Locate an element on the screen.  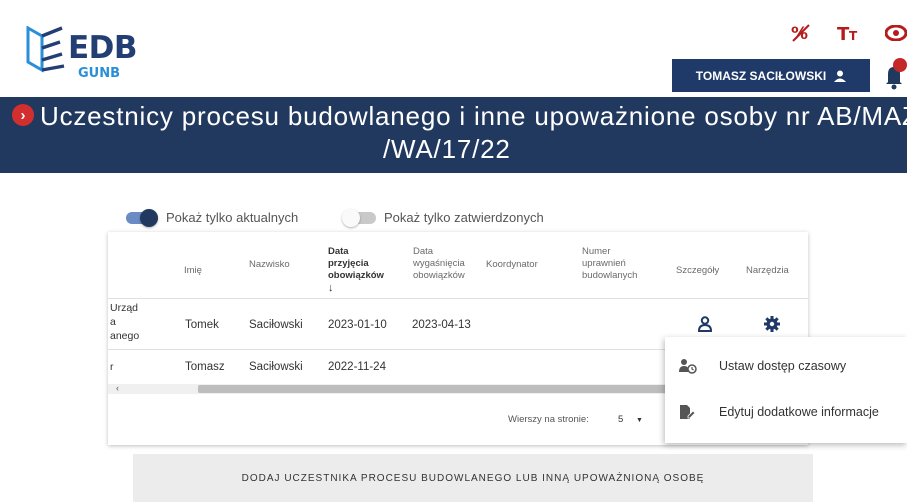
column-header-details: Szczegóły is located at coordinates (698, 270).